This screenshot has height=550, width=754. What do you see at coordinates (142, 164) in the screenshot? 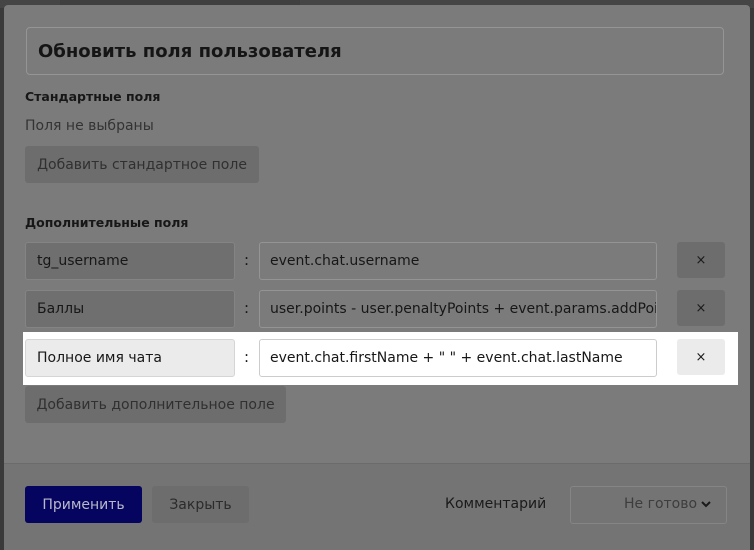
I see `add-standard-field-button: Добавить стандартное поле` at bounding box center [142, 164].